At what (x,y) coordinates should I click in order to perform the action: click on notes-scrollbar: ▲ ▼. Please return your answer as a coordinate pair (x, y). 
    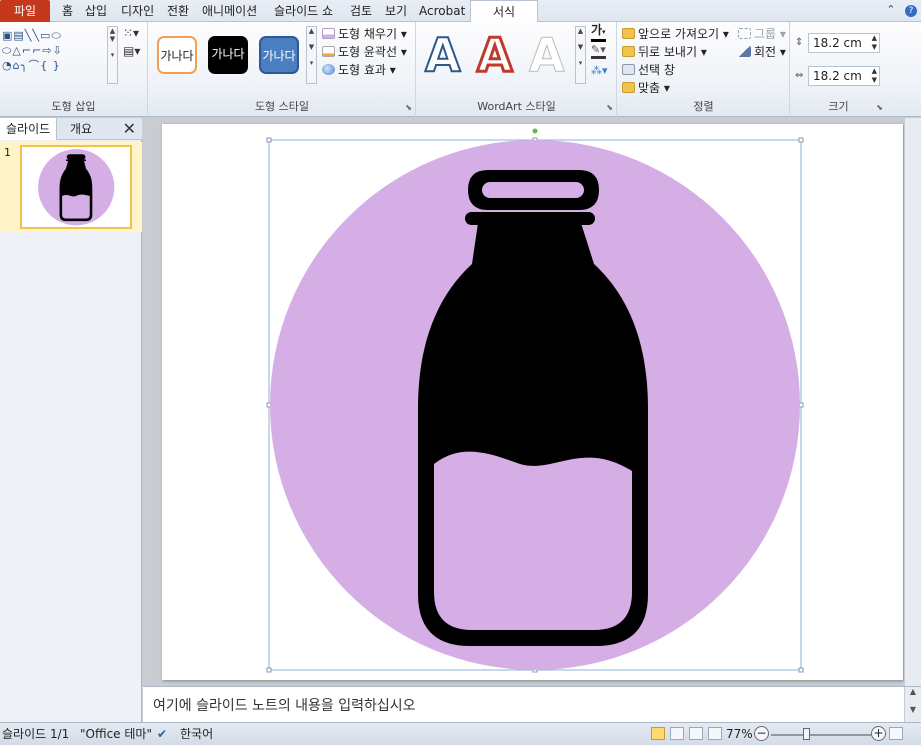
    Looking at the image, I should click on (912, 705).